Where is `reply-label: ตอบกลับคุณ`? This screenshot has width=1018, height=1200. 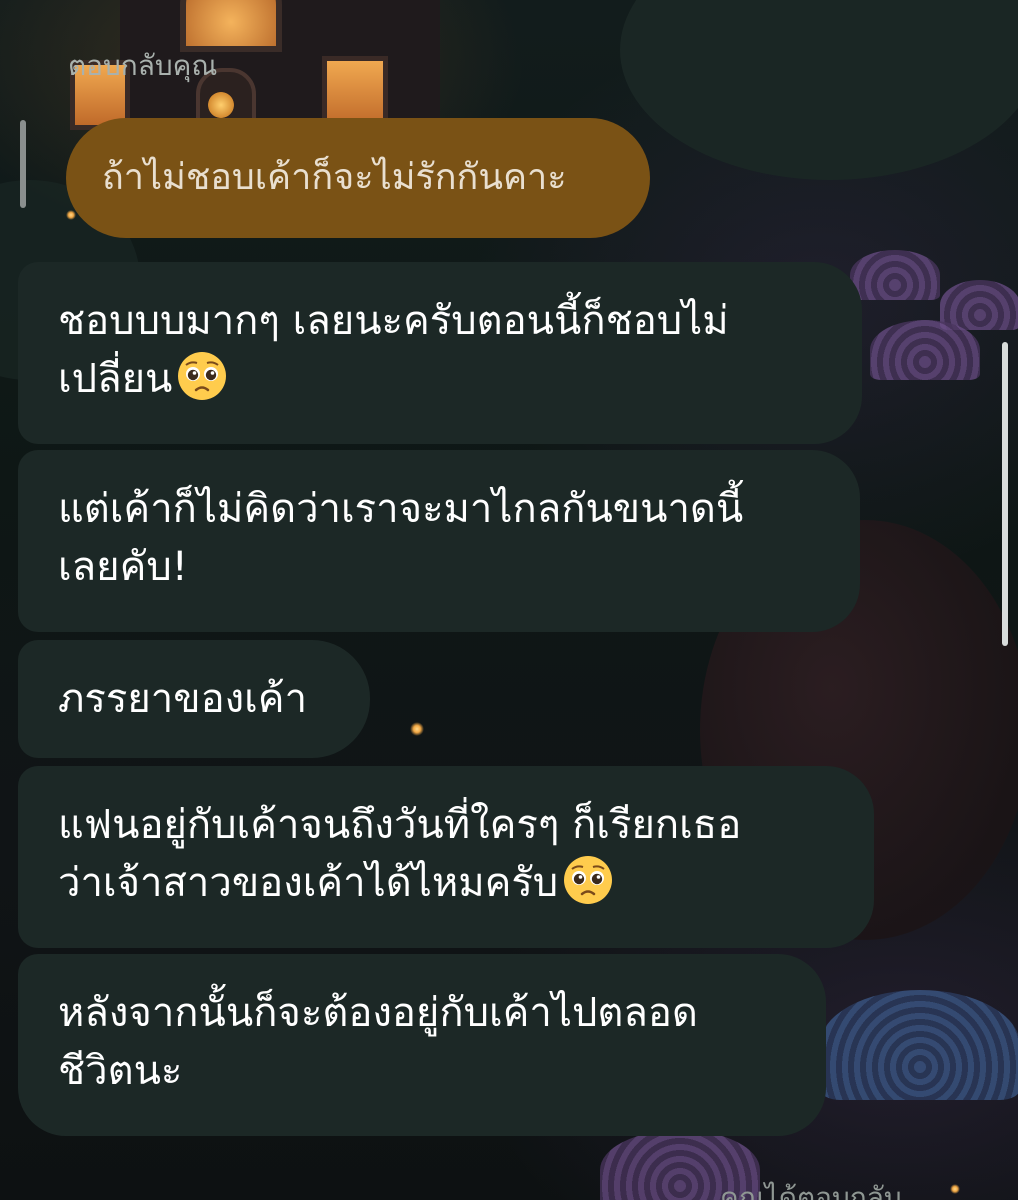 reply-label: ตอบกลับคุณ is located at coordinates (143, 65).